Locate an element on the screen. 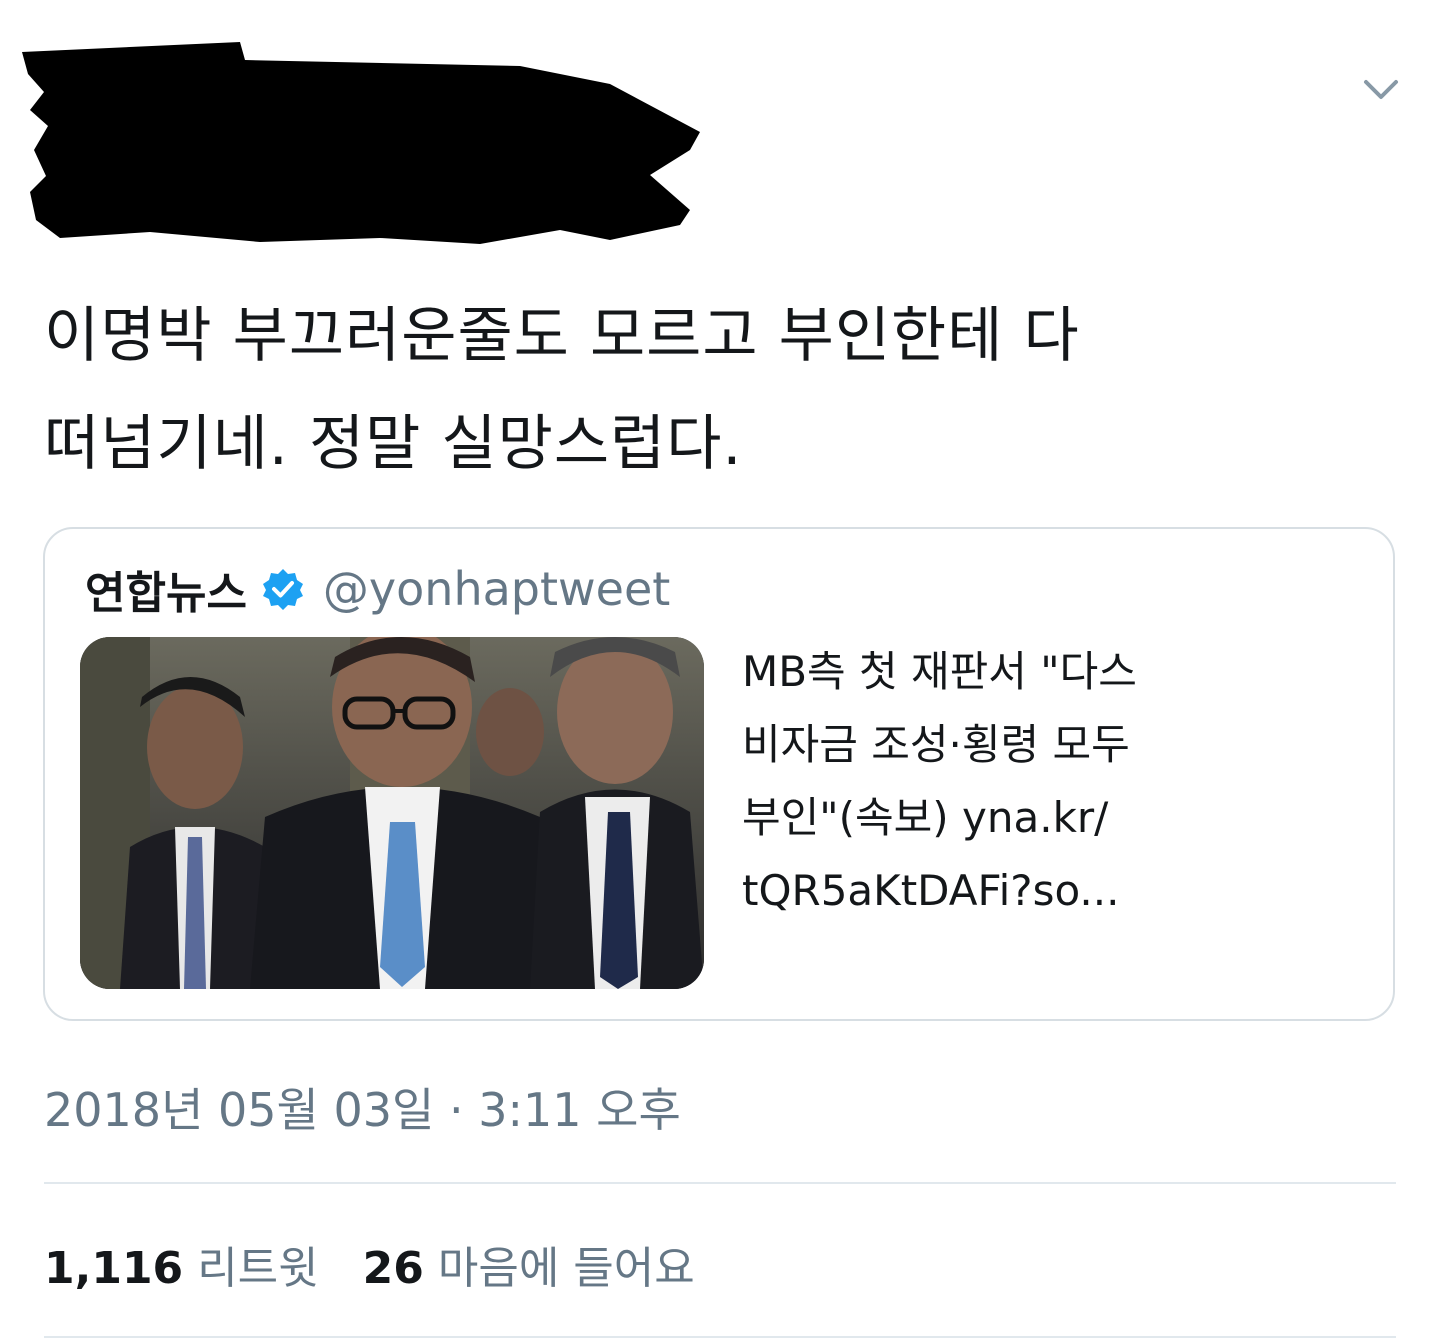 This screenshot has width=1440, height=1342. quoted-tweet-photo is located at coordinates (392, 813).